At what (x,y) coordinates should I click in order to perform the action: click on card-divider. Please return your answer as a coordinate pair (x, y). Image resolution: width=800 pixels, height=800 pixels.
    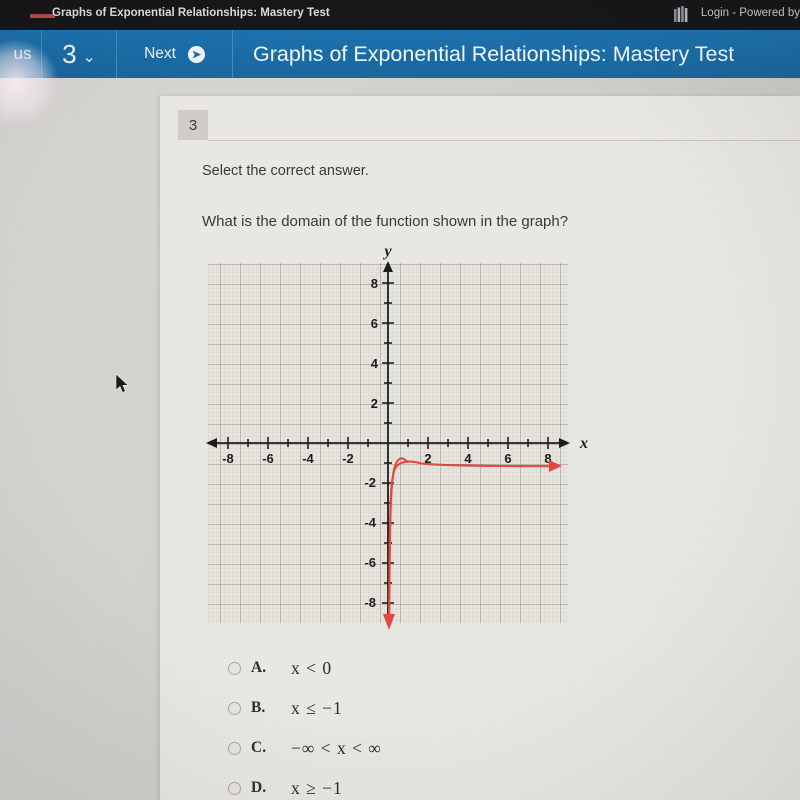
    Looking at the image, I should click on (504, 140).